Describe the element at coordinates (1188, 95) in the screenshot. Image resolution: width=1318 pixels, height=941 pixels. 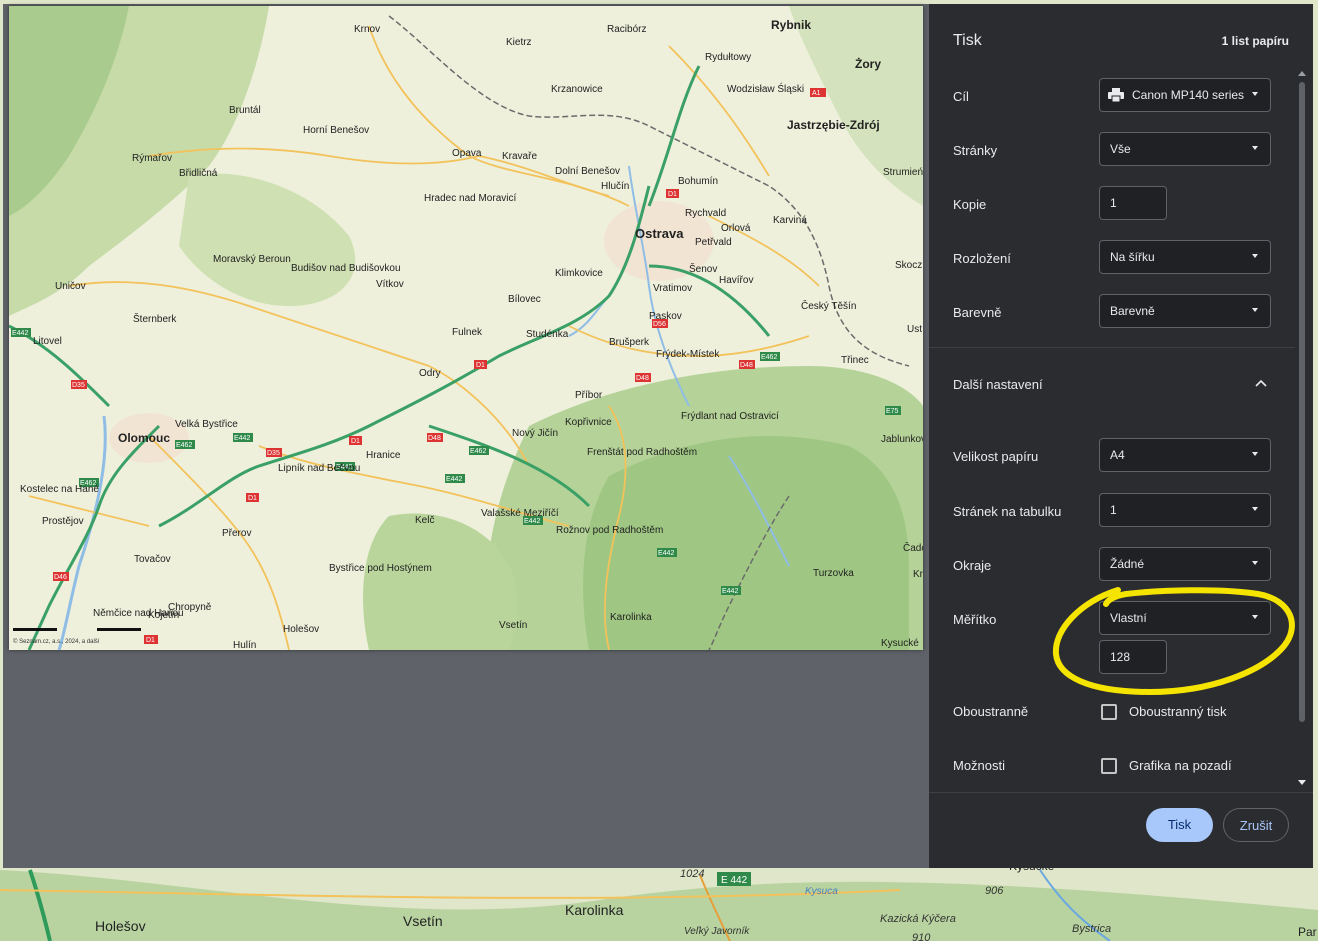
I see `destination-value: Canon MP140 series` at that location.